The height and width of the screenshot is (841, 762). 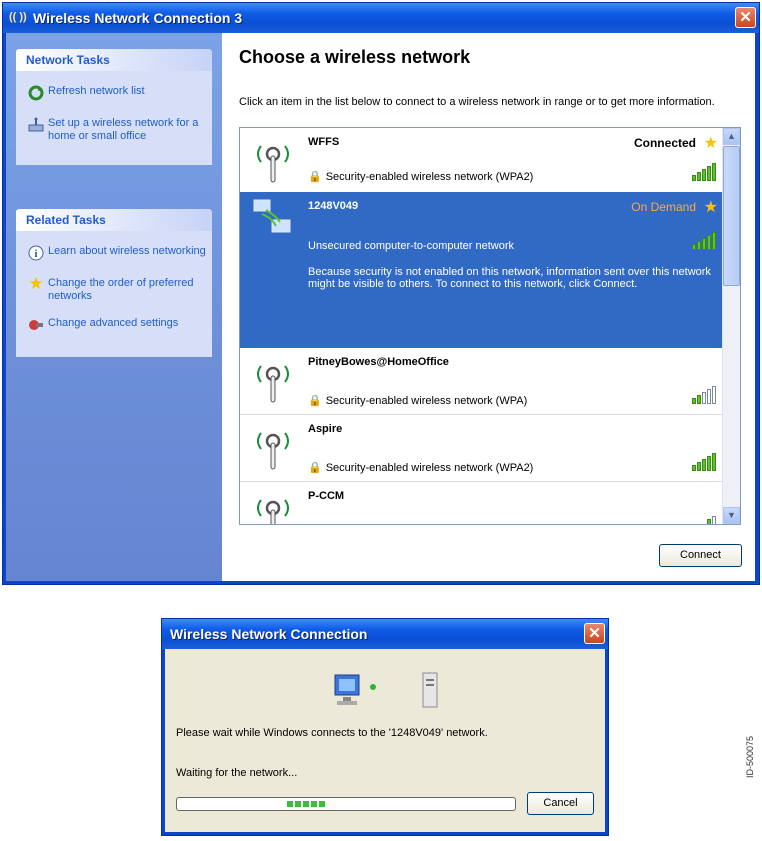 What do you see at coordinates (355, 57) in the screenshot?
I see `page-title: Choose a wireless network` at bounding box center [355, 57].